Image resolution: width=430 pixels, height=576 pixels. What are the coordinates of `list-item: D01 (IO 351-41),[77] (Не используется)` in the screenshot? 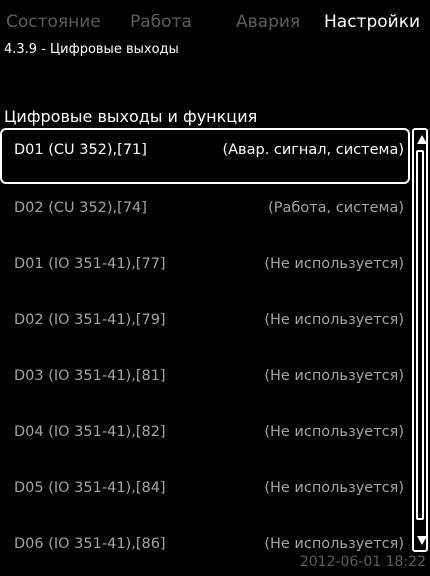 It's located at (205, 268).